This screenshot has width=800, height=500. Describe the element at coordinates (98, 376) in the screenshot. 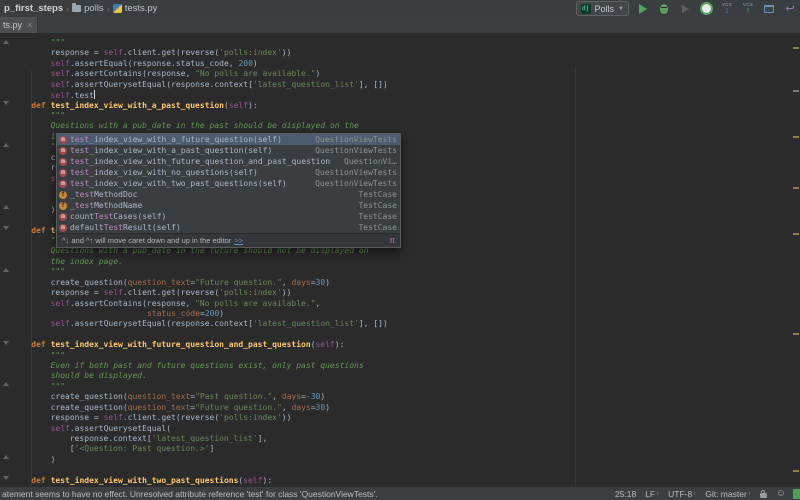

I see `code-line: should be displayed.` at that location.